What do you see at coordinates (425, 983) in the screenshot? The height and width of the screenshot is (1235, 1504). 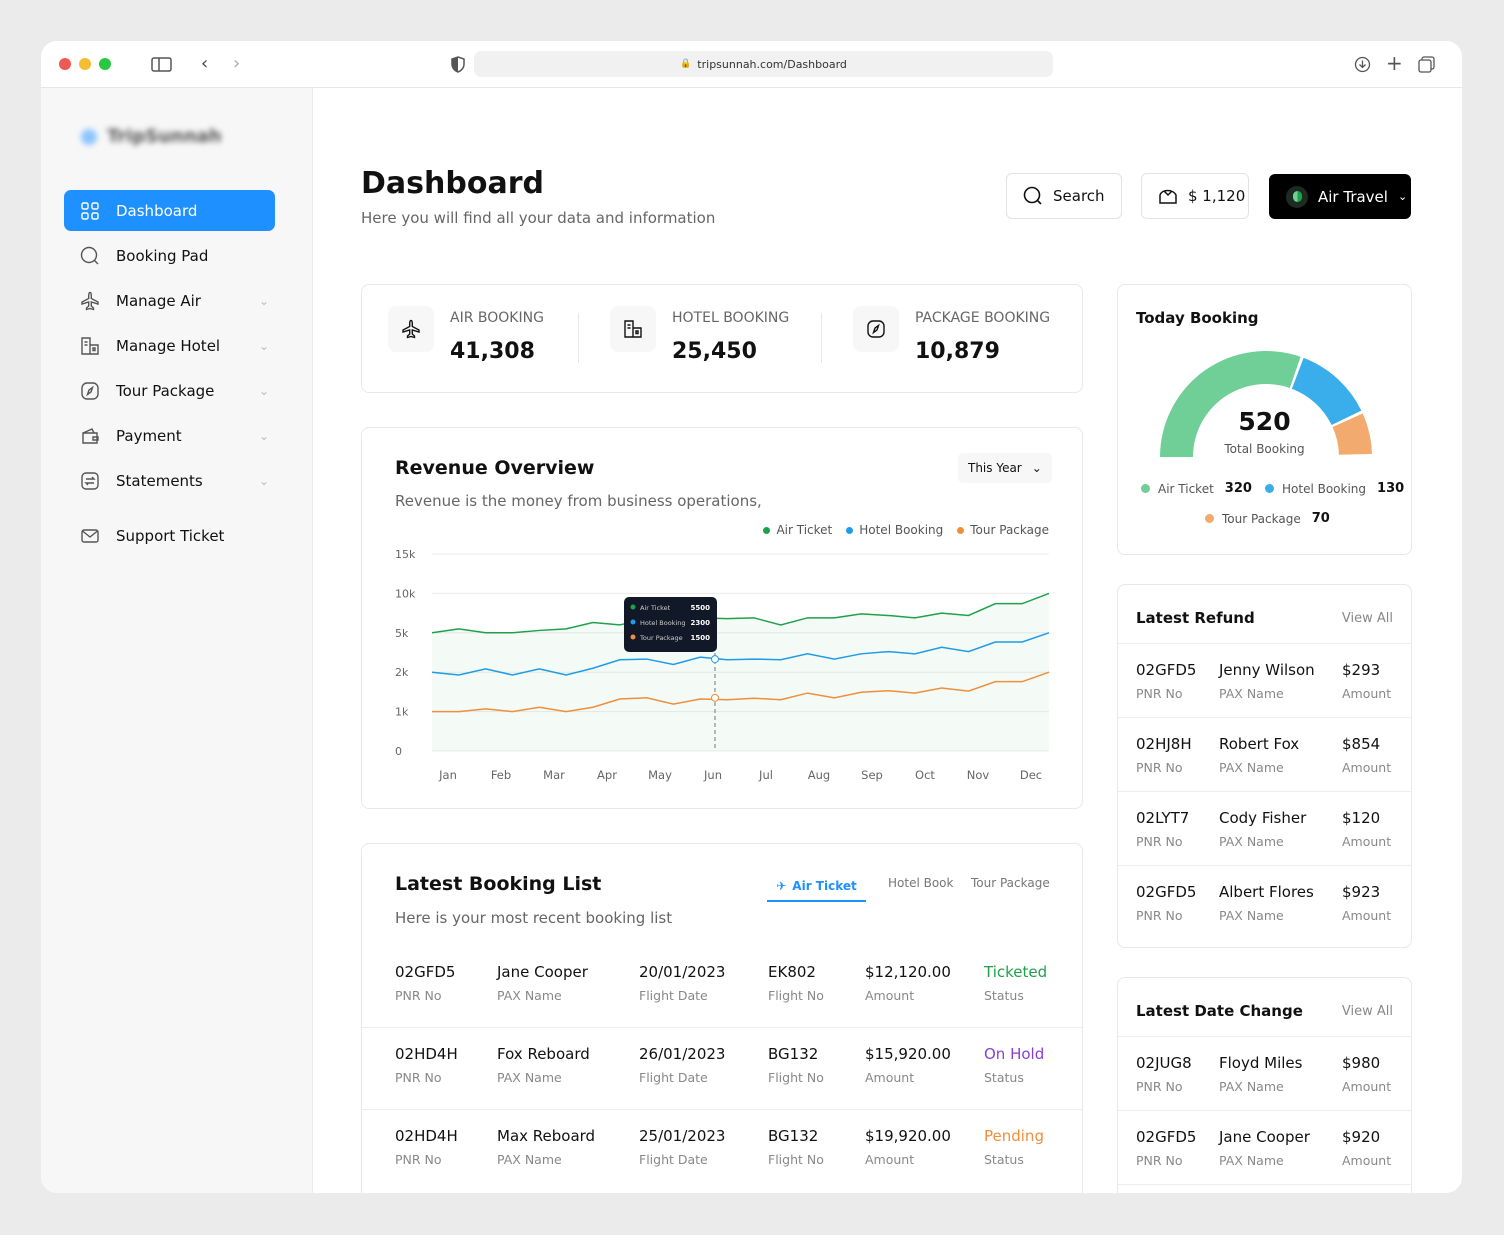 I see `booking-cell-pnr: 02GFD5 PNR No` at bounding box center [425, 983].